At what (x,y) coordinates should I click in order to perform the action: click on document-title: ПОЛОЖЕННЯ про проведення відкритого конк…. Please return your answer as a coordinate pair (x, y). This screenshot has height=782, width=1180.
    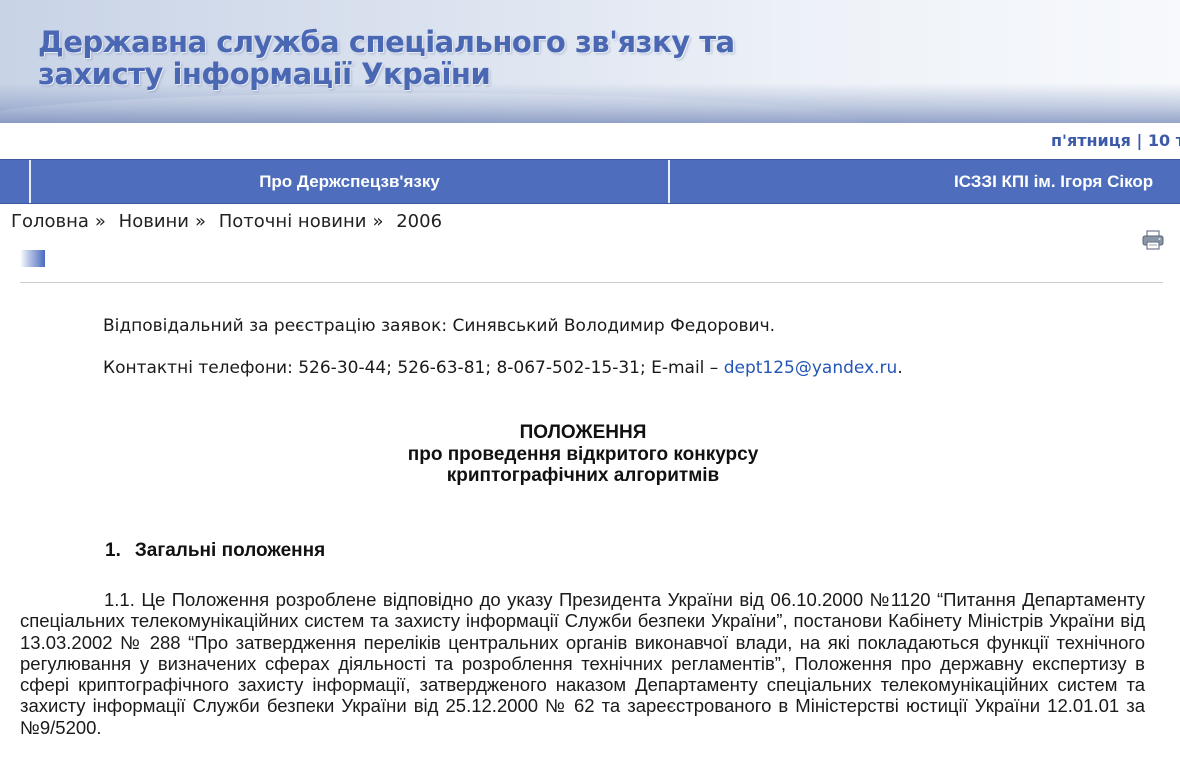
    Looking at the image, I should click on (583, 454).